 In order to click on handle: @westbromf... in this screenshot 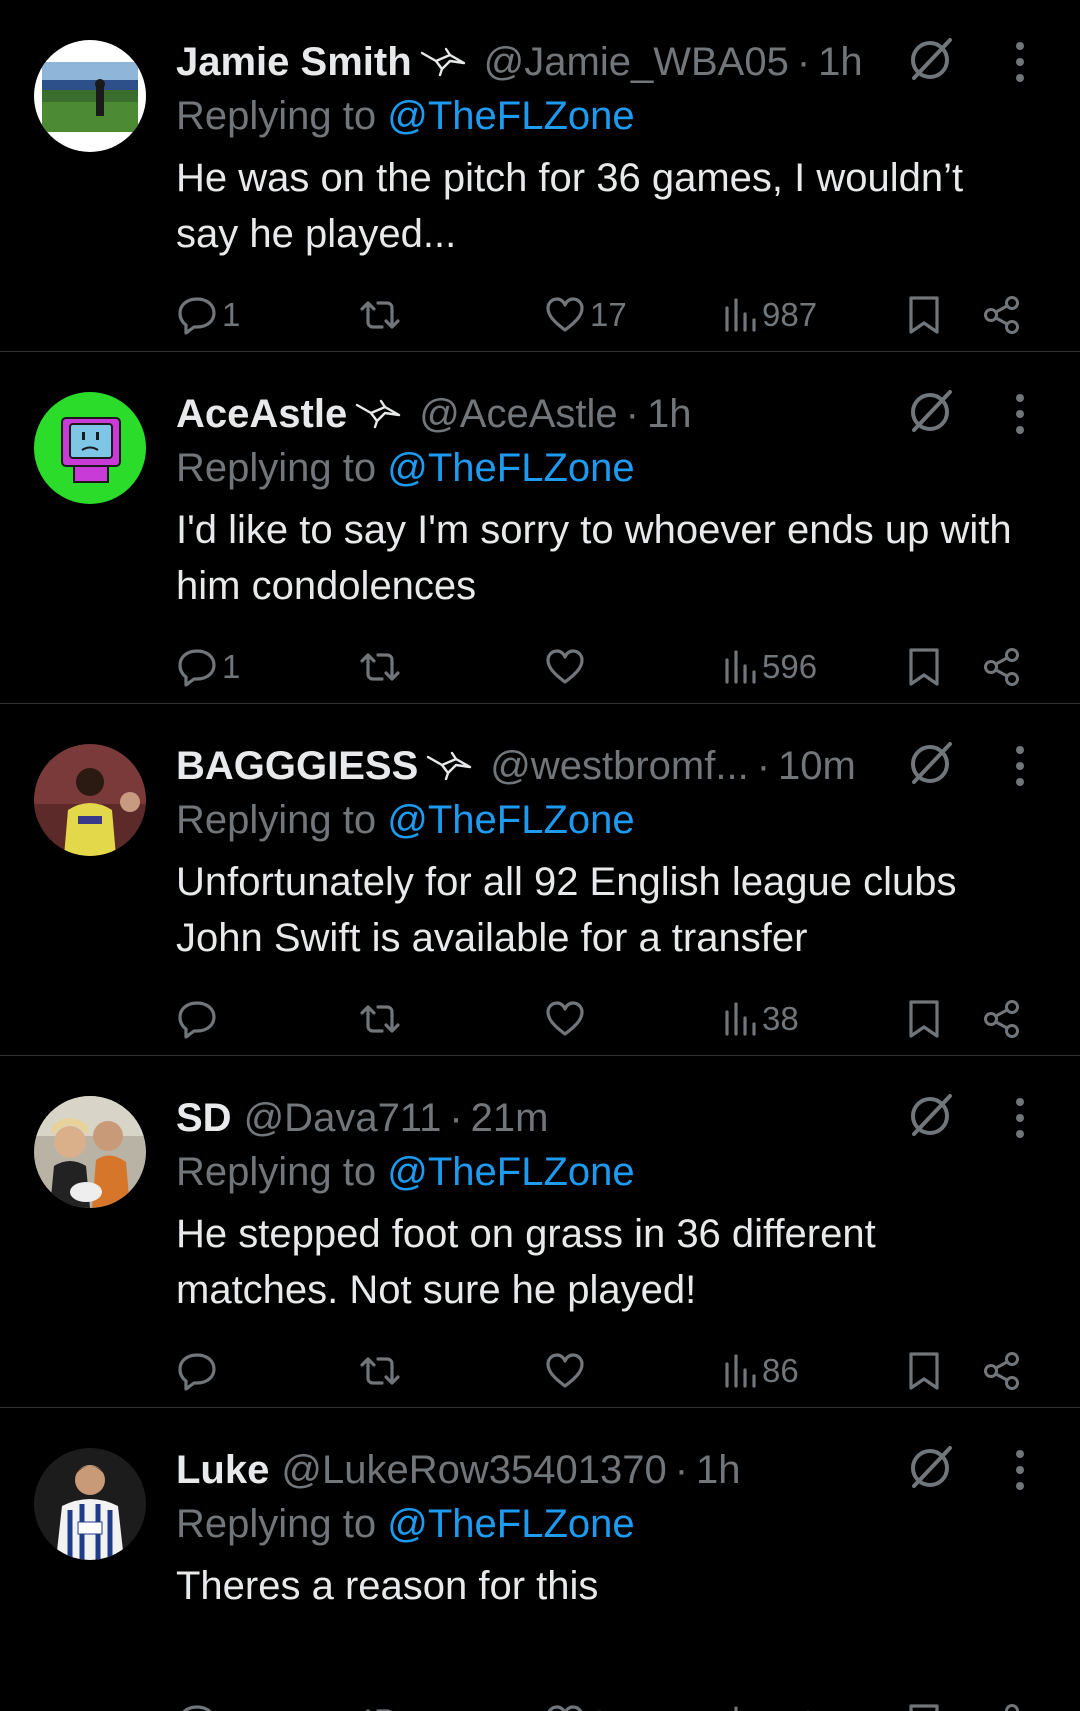, I will do `click(619, 766)`.